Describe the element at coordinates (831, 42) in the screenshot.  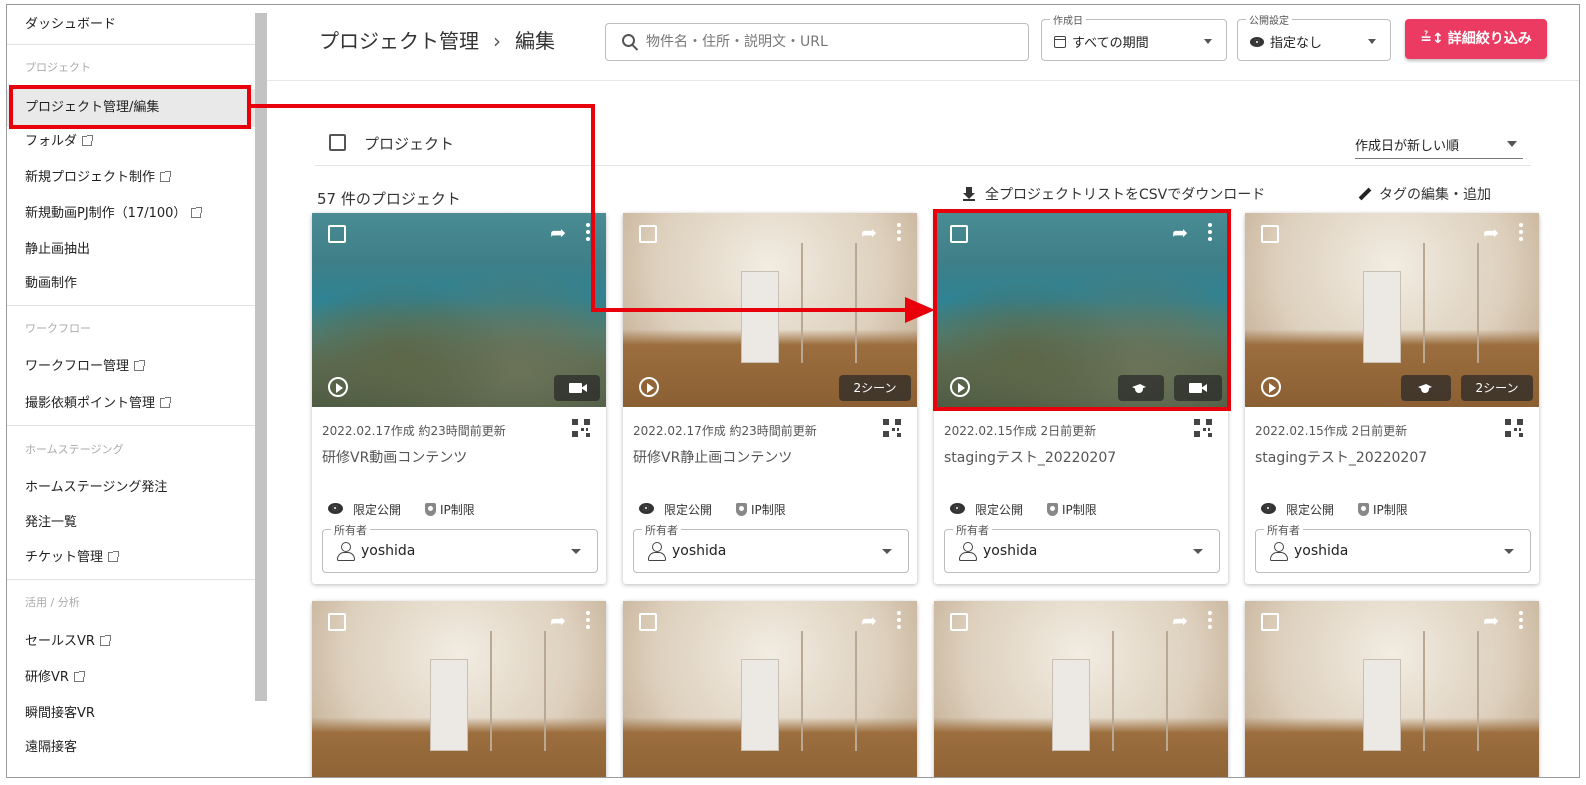
I see `search-input` at that location.